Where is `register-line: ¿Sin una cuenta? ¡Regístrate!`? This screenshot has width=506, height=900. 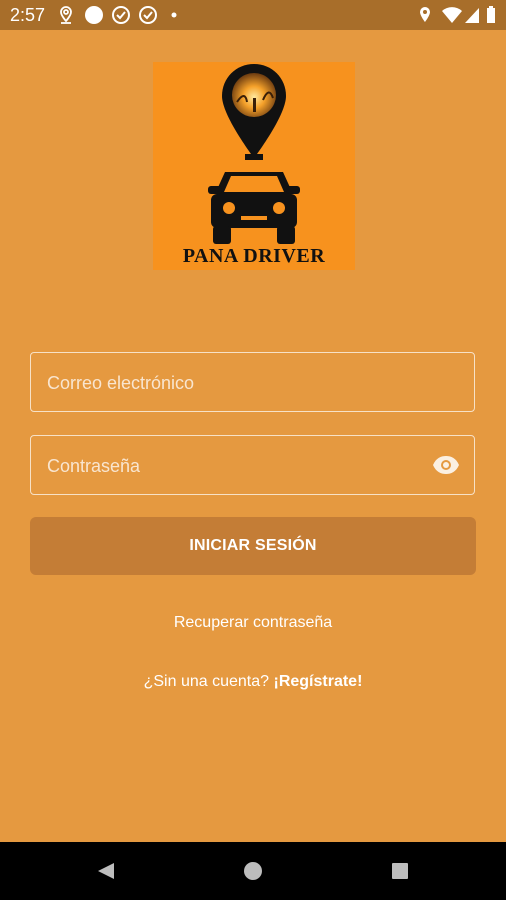
register-line: ¿Sin una cuenta? ¡Regístrate! is located at coordinates (253, 682).